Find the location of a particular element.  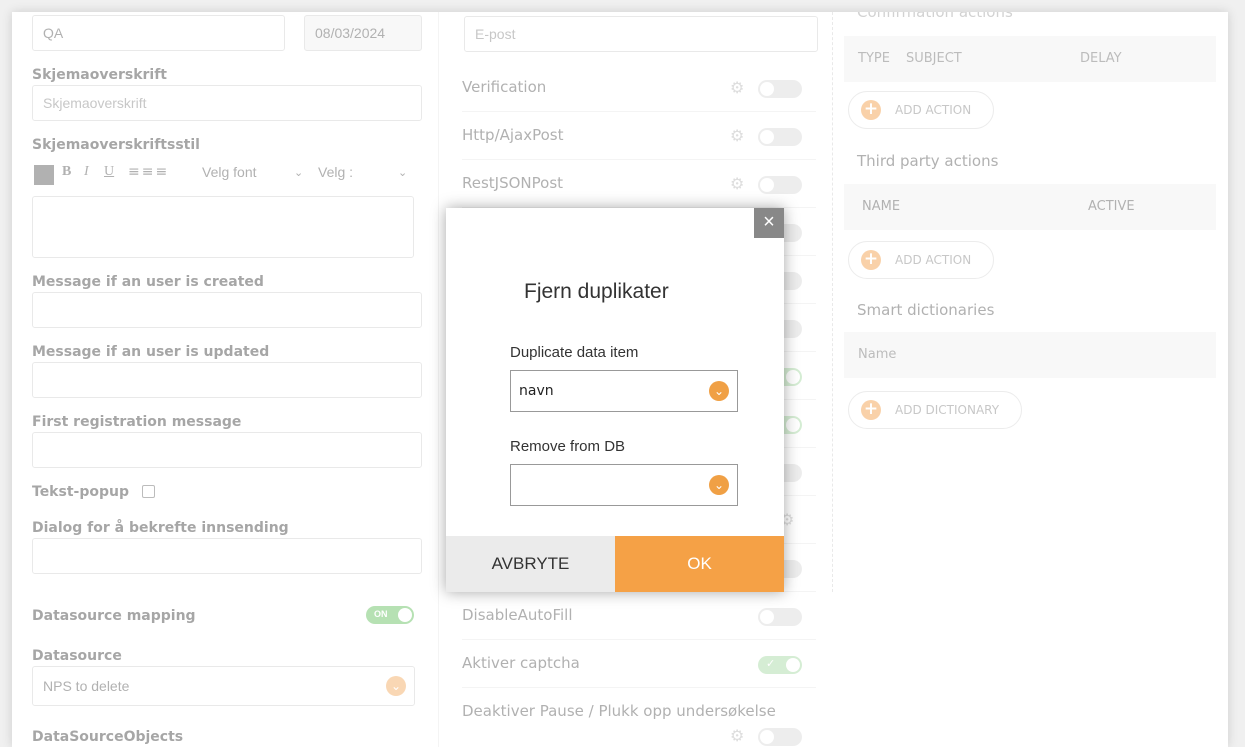

duplicate-item-value: navn is located at coordinates (536, 391).